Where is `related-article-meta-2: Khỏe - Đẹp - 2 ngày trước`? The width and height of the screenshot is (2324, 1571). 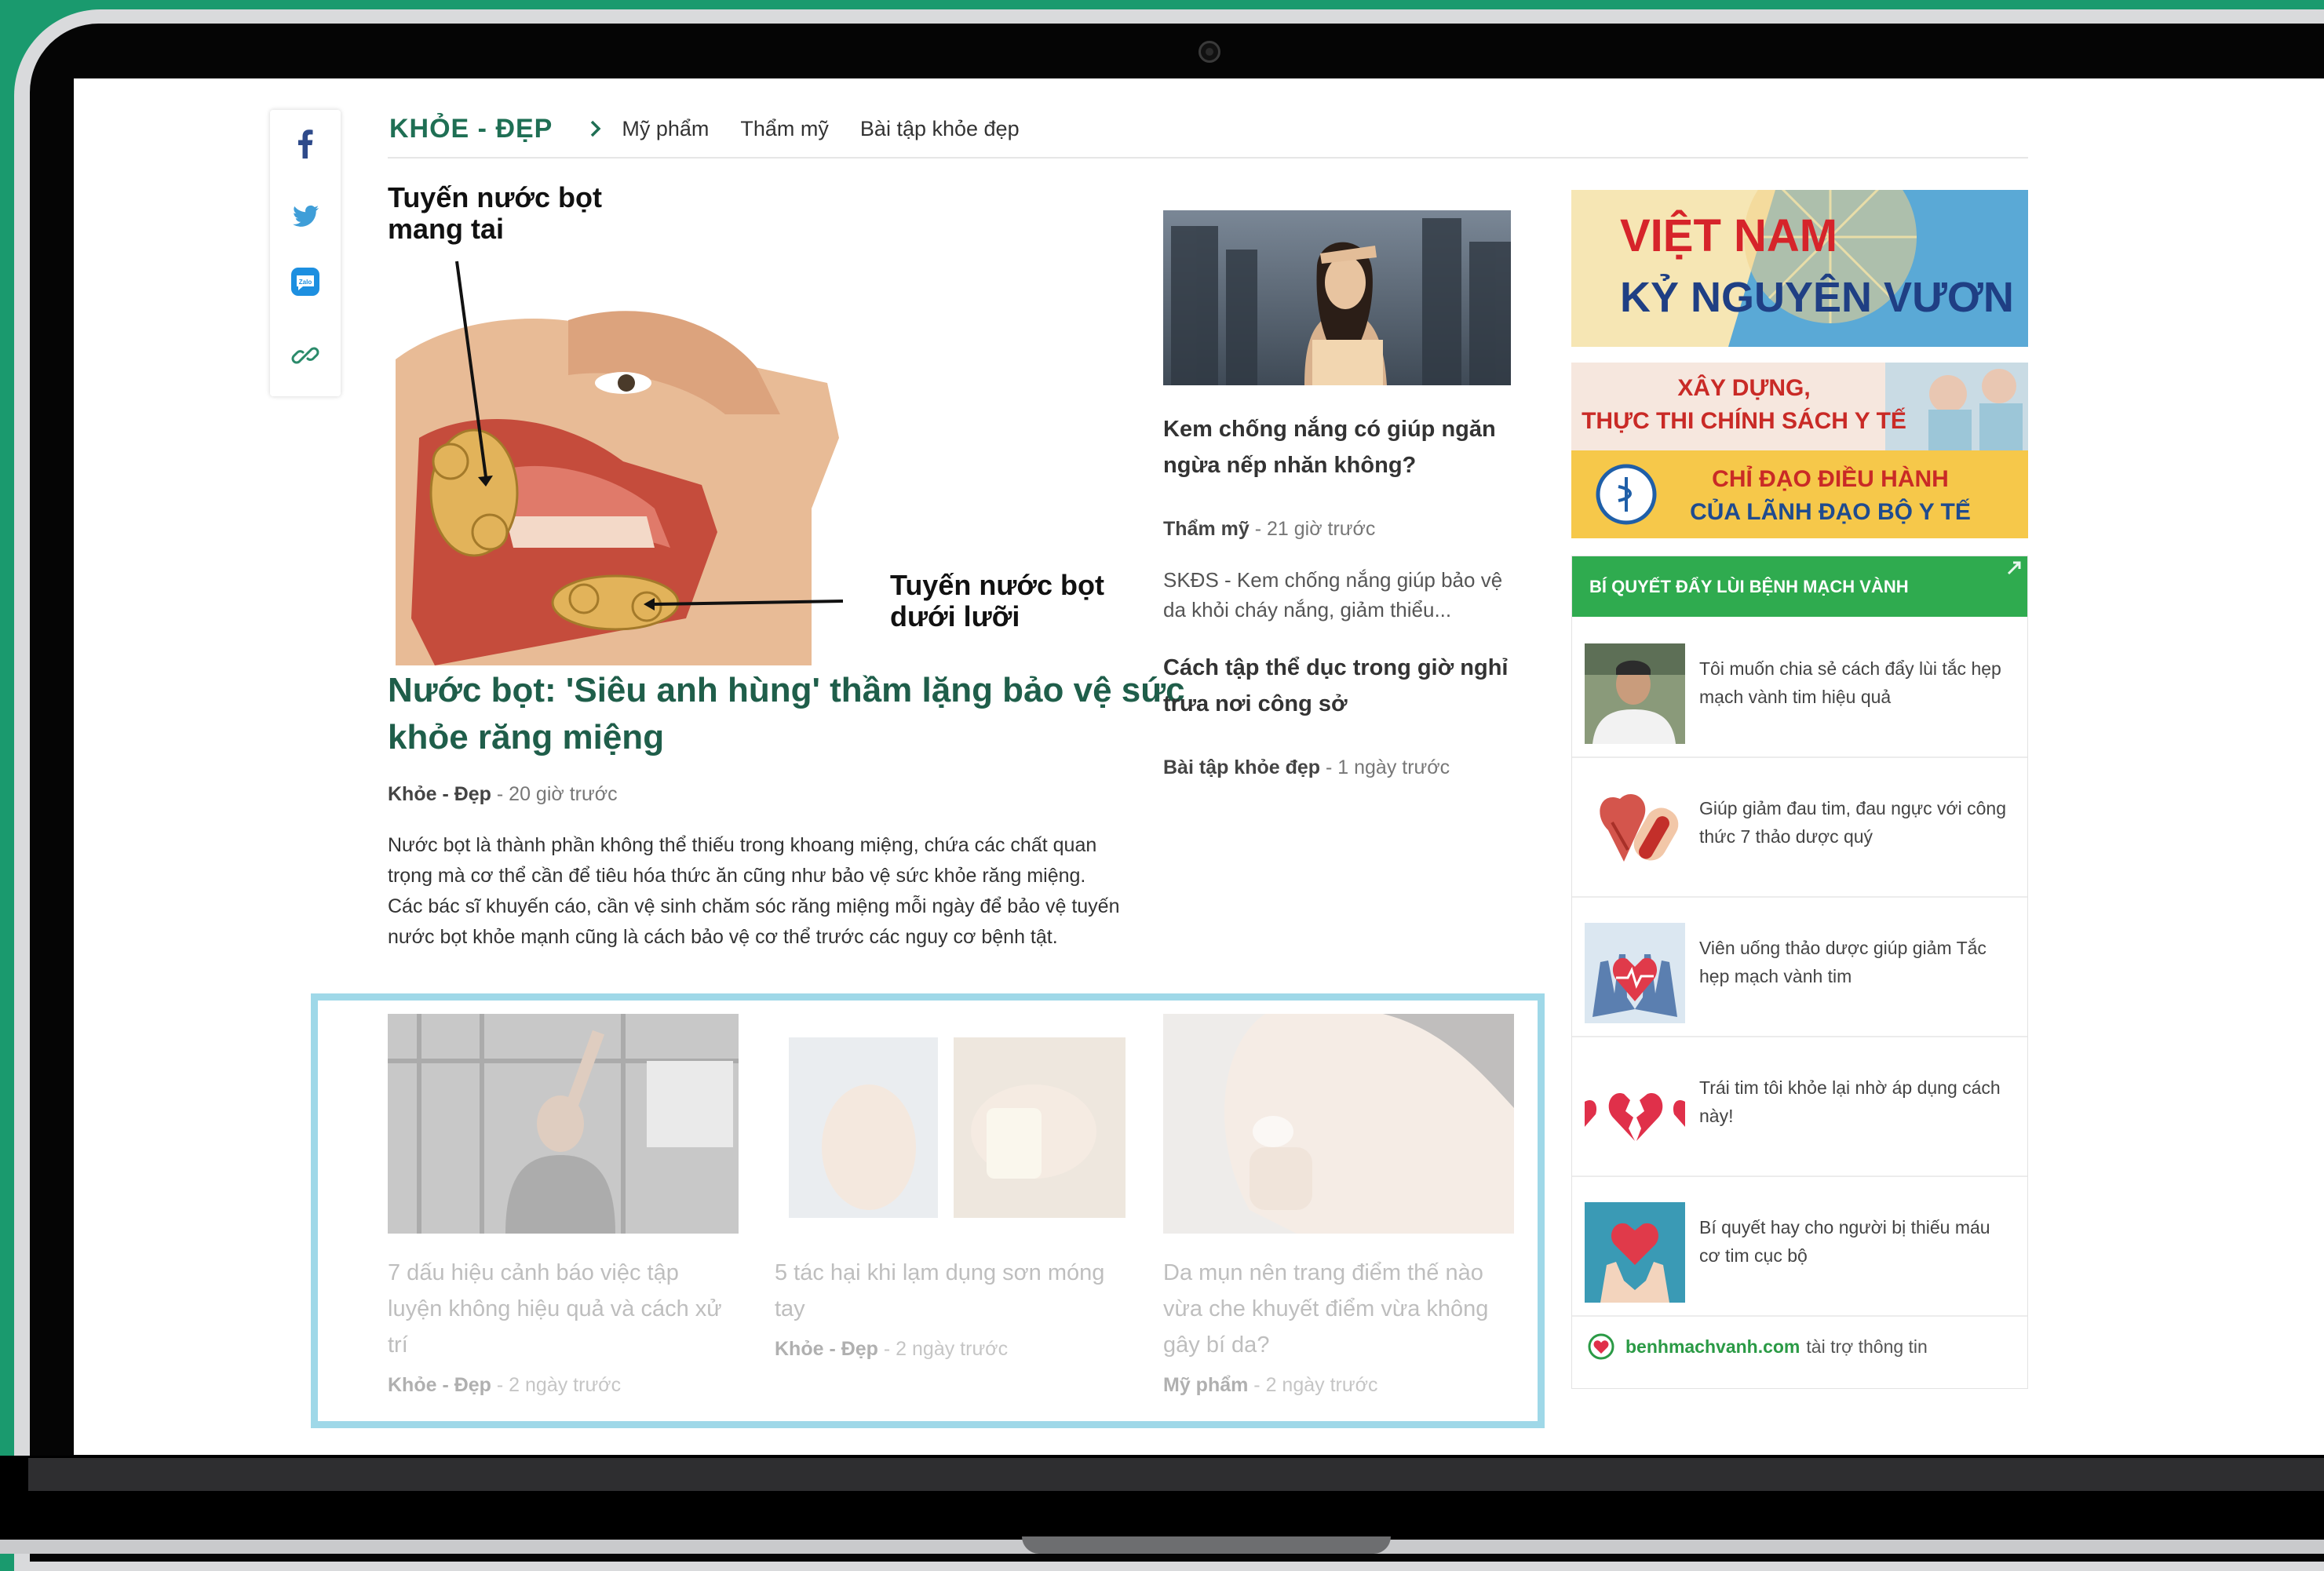
related-article-meta-2: Khỏe - Đẹp - 2 ngày trước is located at coordinates (892, 1349).